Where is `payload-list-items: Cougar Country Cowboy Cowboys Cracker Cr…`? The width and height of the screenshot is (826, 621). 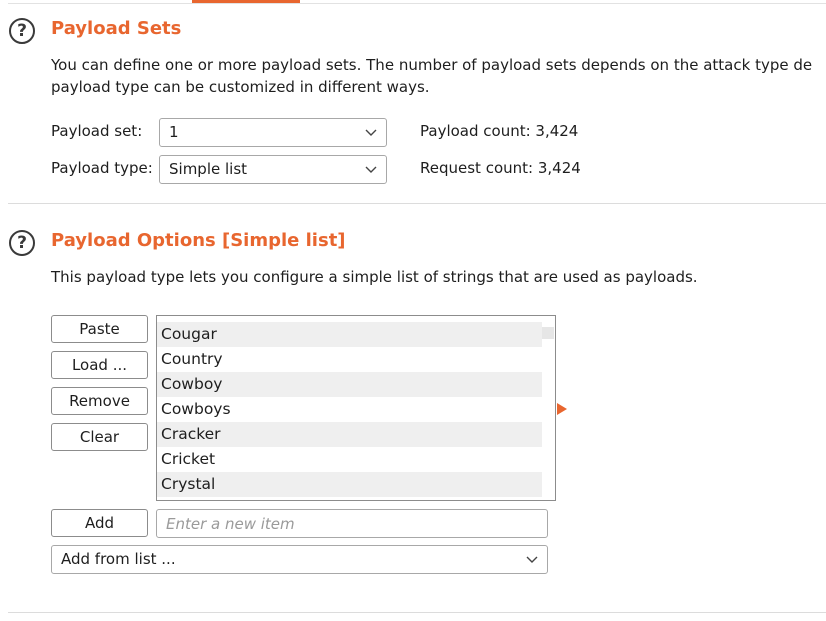 payload-list-items: Cougar Country Cowboy Cowboys Cracker Cr… is located at coordinates (349, 409).